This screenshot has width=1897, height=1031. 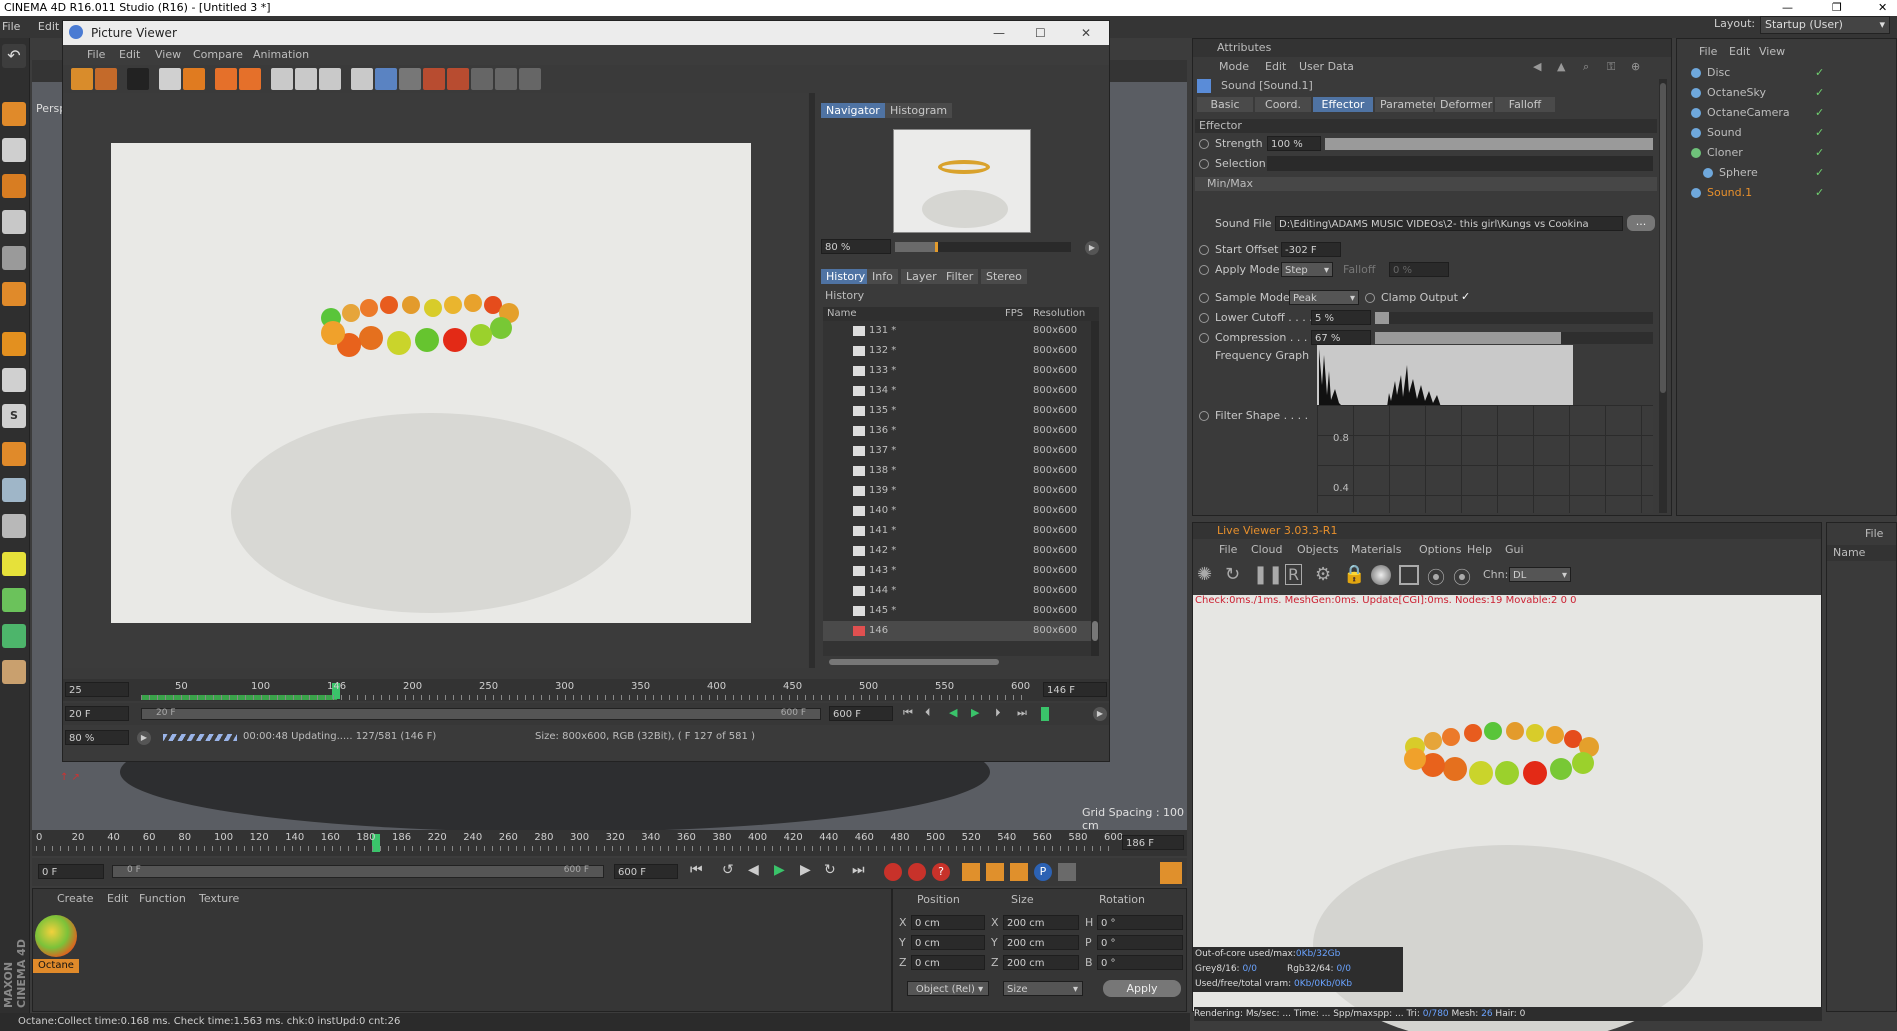 I want to click on tab-basic: Basic, so click(x=1225, y=104).